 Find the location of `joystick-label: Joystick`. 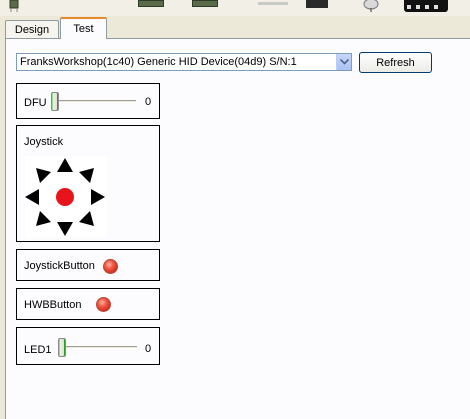

joystick-label: Joystick is located at coordinates (44, 142).